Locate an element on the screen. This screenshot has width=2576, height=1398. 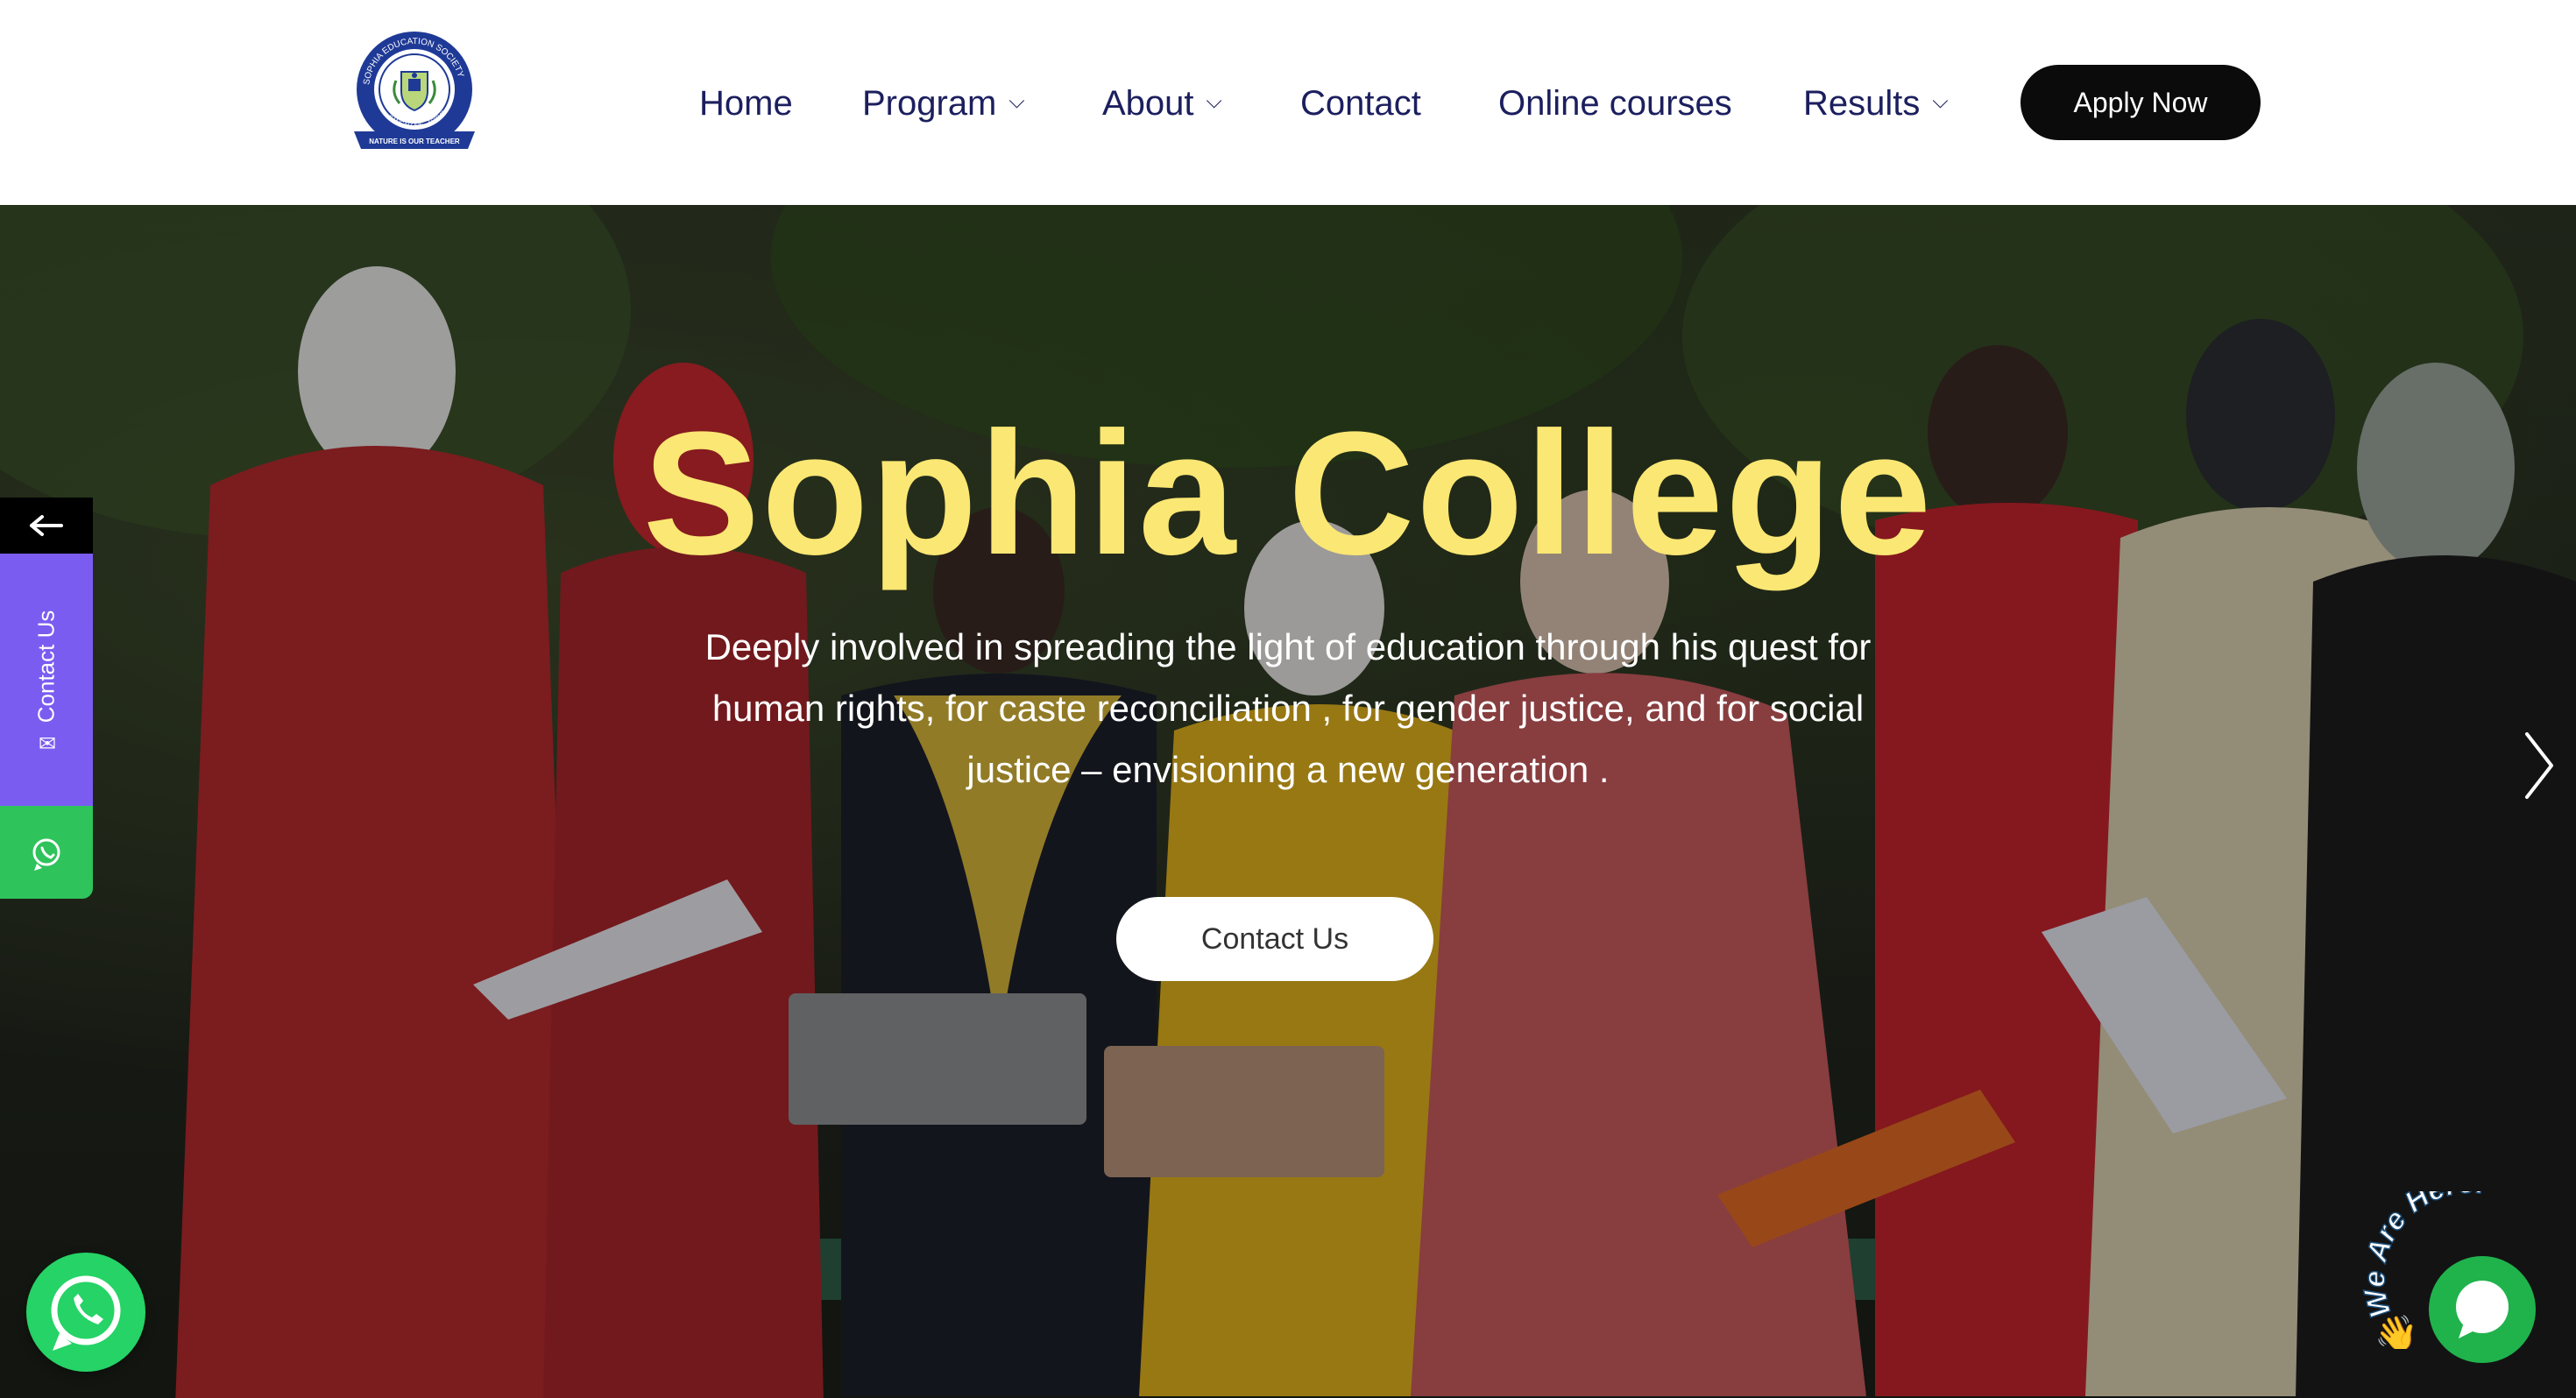
chevron-right-icon is located at coordinates (2539, 765).